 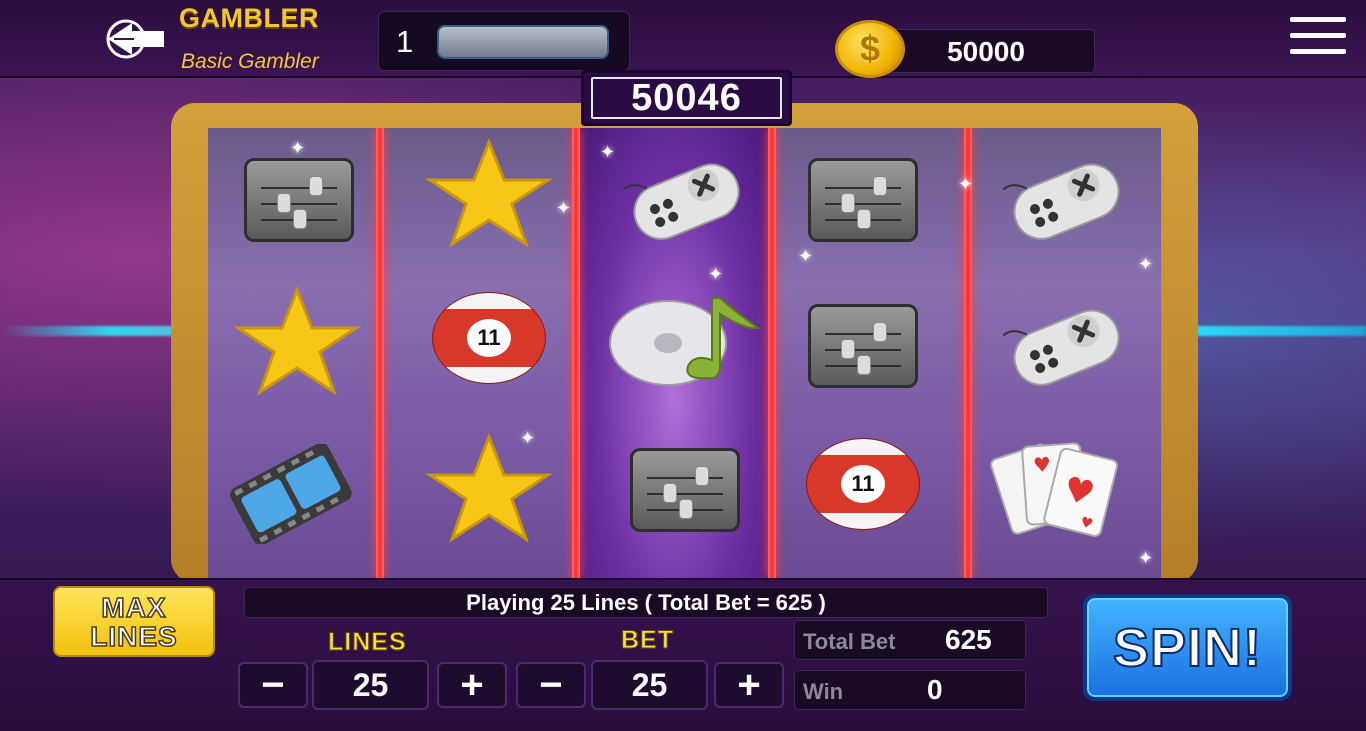 I want to click on player-name: GAMBLER, so click(x=249, y=18).